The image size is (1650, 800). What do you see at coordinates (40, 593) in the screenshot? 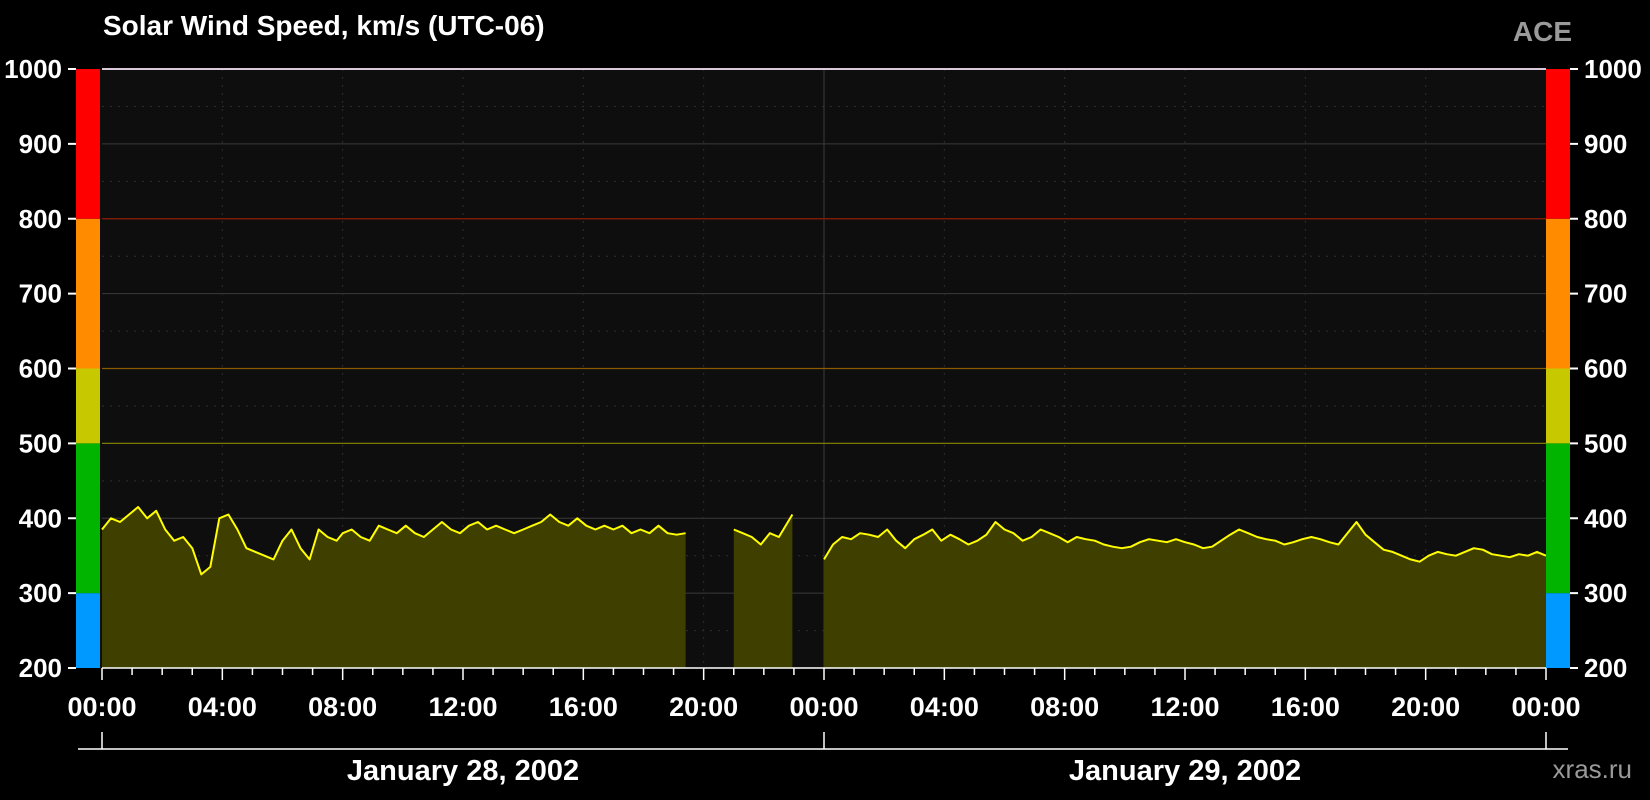
I see `y-tick-label-left: 300` at bounding box center [40, 593].